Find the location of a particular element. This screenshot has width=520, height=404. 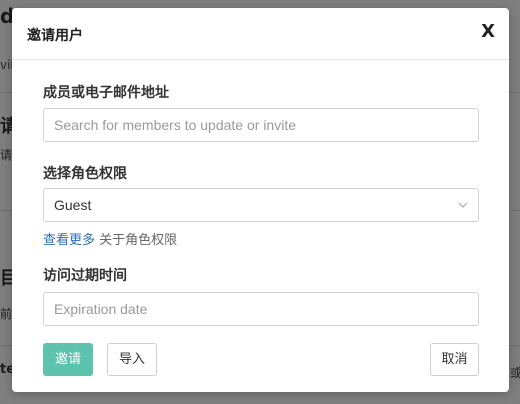

dialog-title: 邀请用户 is located at coordinates (55, 36).